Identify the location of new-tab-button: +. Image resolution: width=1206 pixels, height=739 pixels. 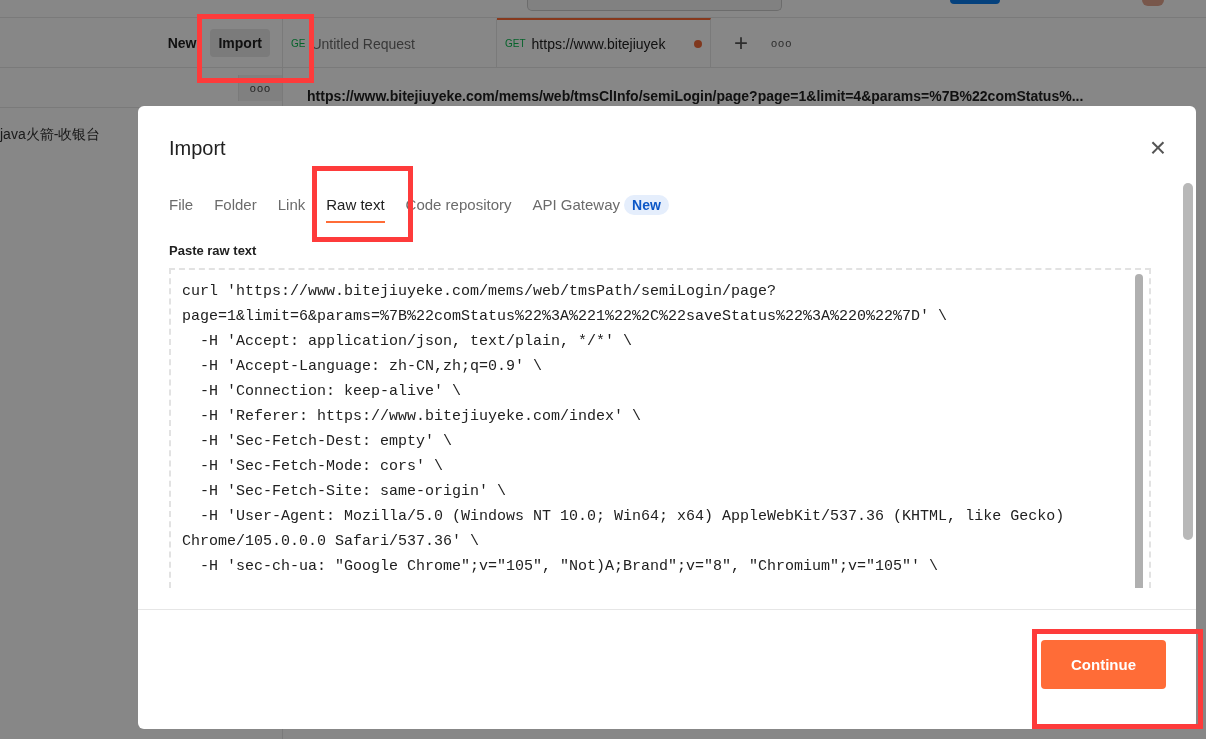
(741, 42).